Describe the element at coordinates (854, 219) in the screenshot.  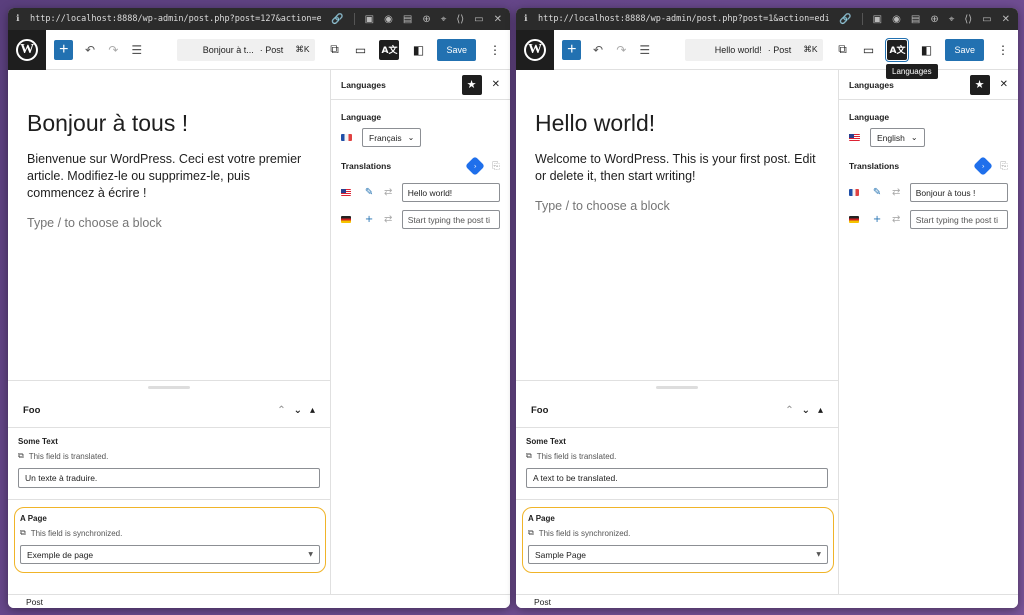
I see `flag-de-icon` at that location.